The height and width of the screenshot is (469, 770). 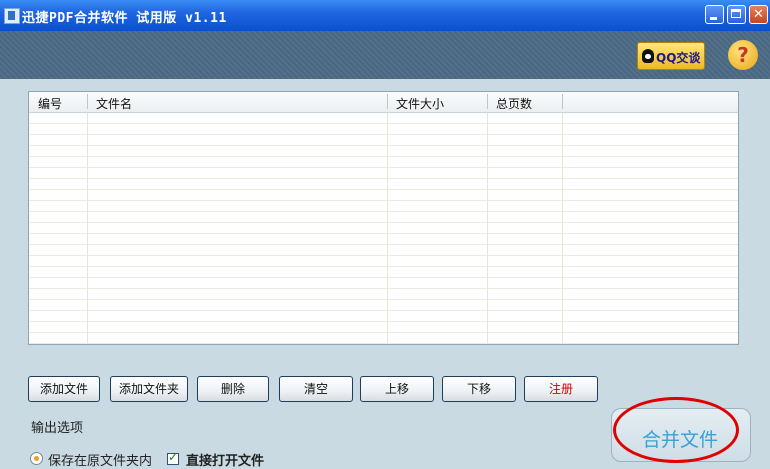 What do you see at coordinates (149, 389) in the screenshot?
I see `add-folder-button: 添加文件夹` at bounding box center [149, 389].